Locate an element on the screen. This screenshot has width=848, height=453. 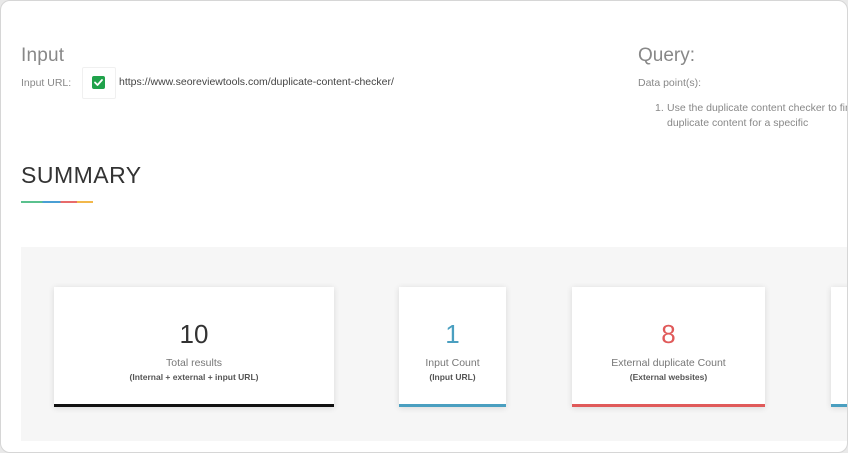
card-sublabel: (Internal + external + input URL) is located at coordinates (194, 377).